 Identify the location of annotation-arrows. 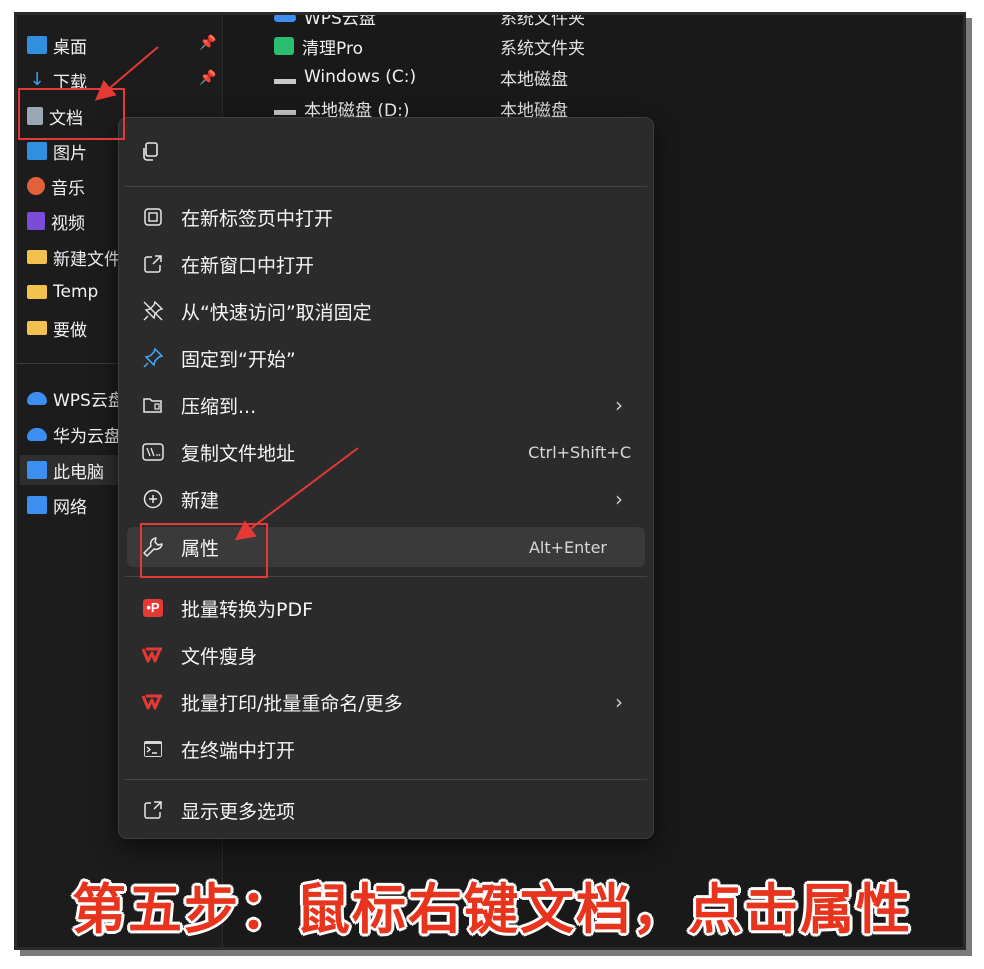
(226, 293).